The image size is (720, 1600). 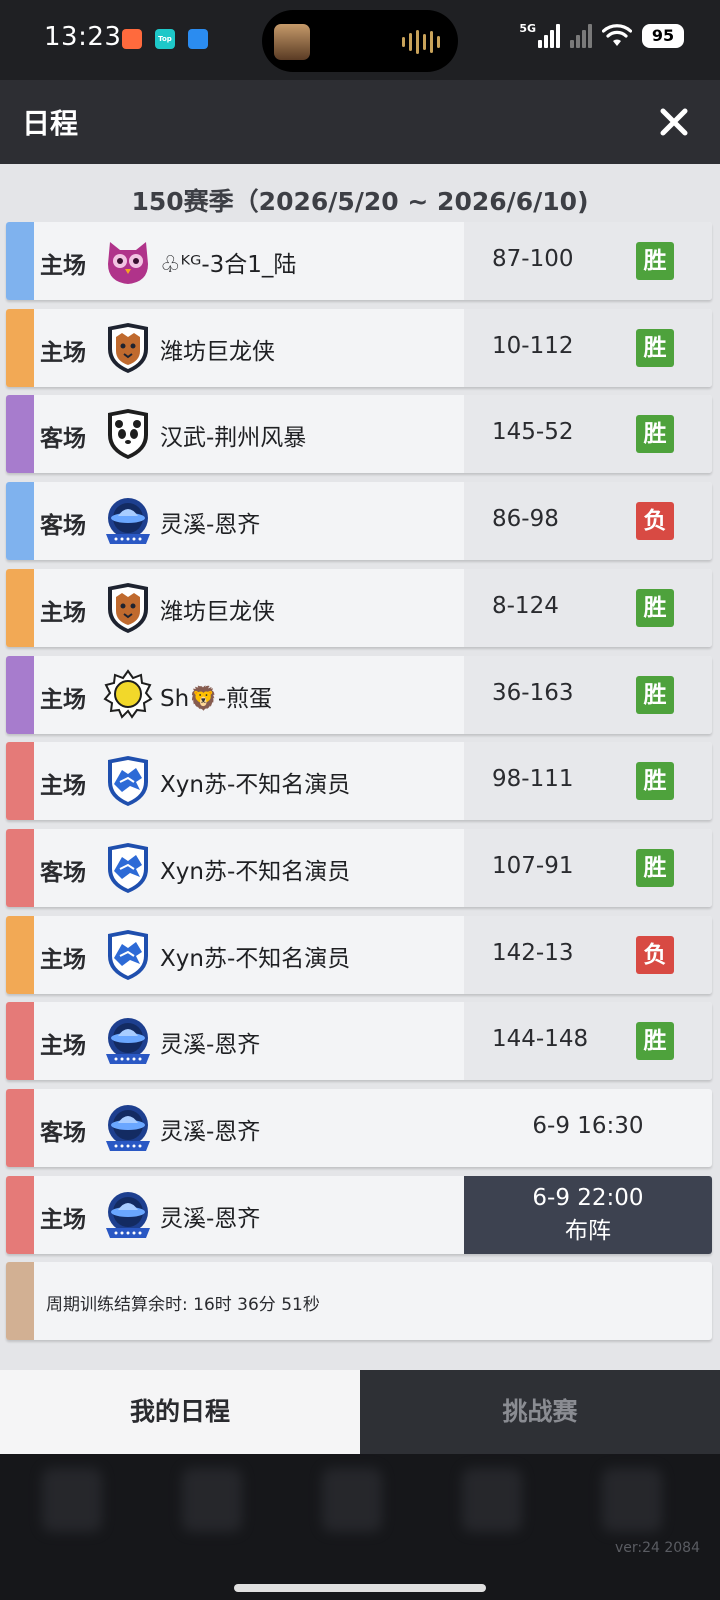 What do you see at coordinates (588, 1214) in the screenshot?
I see `deploy-button: 6-9 22:00 布阵` at bounding box center [588, 1214].